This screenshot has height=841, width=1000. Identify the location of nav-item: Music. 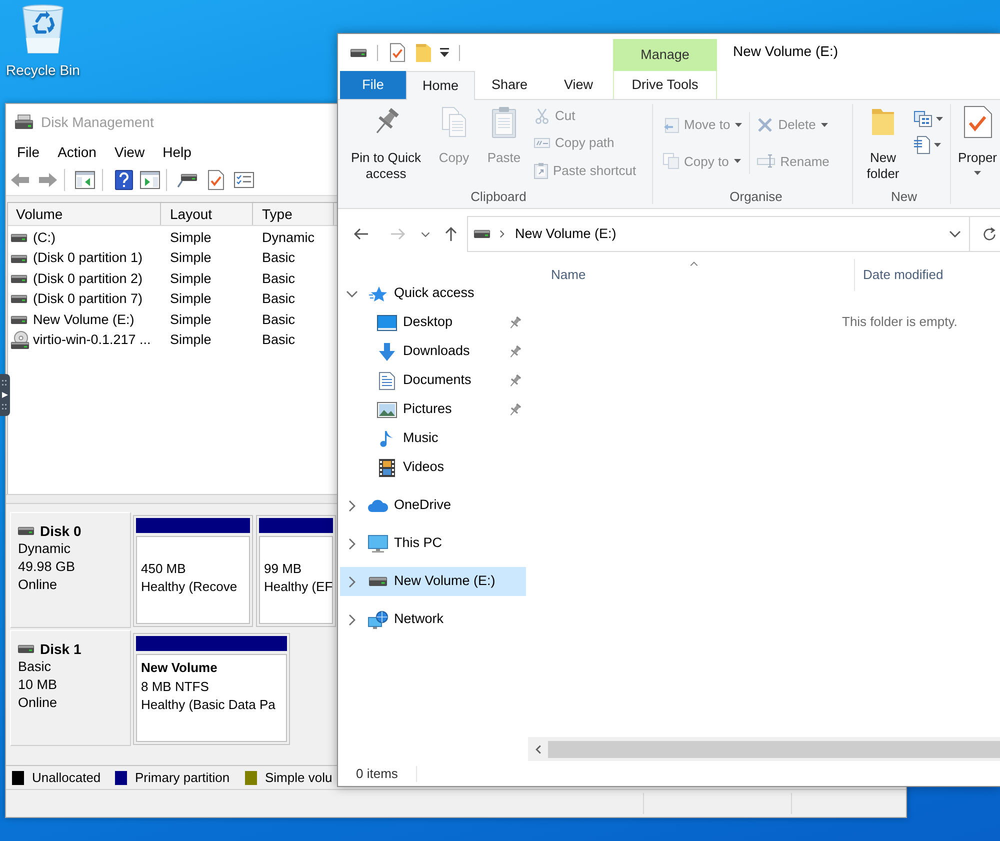
(433, 438).